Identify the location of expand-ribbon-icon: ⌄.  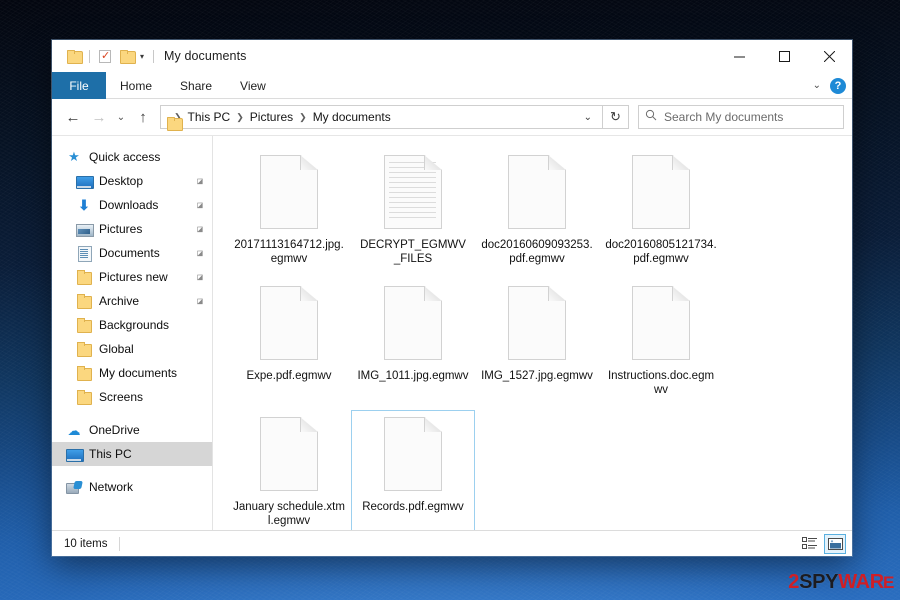
(817, 85).